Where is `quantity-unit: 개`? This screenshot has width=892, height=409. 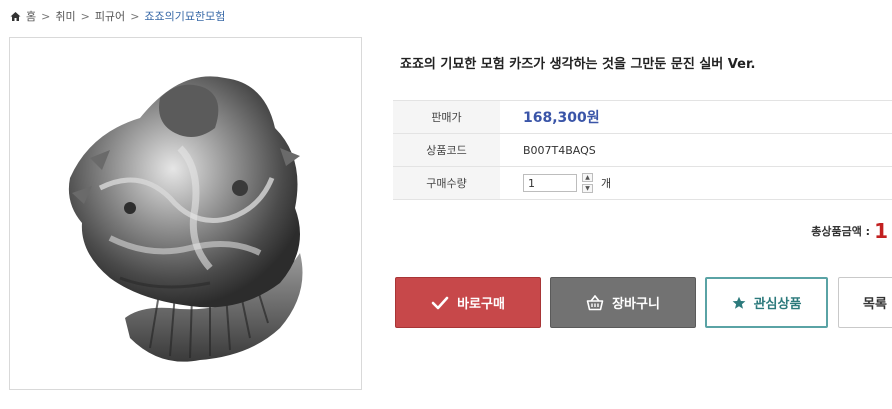
quantity-unit: 개 is located at coordinates (606, 183).